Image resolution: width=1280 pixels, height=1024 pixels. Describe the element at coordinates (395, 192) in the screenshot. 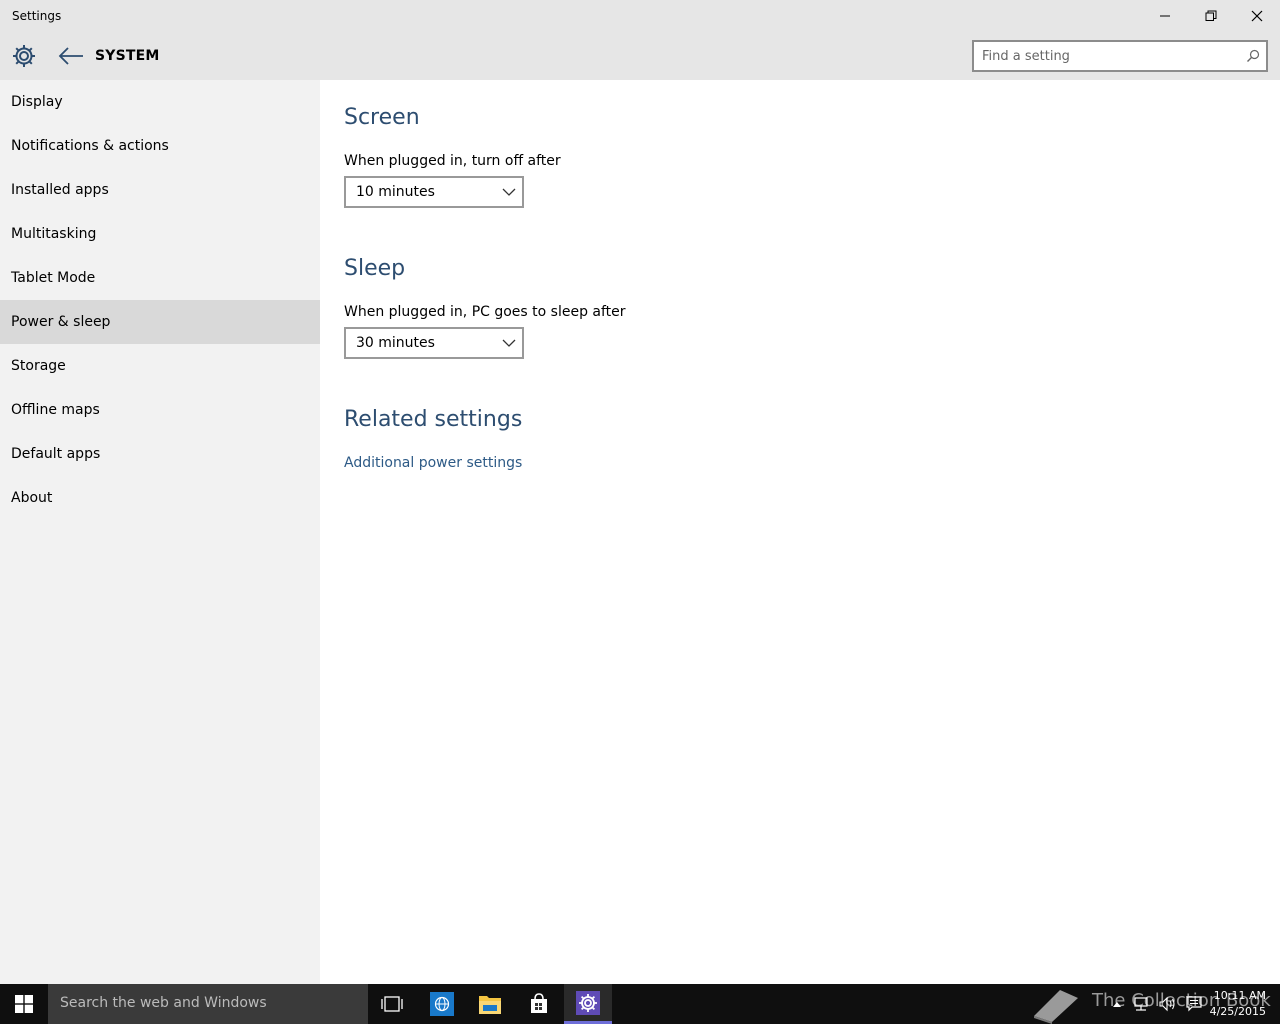

I see `screen-timeout-value: 10 minutes` at that location.